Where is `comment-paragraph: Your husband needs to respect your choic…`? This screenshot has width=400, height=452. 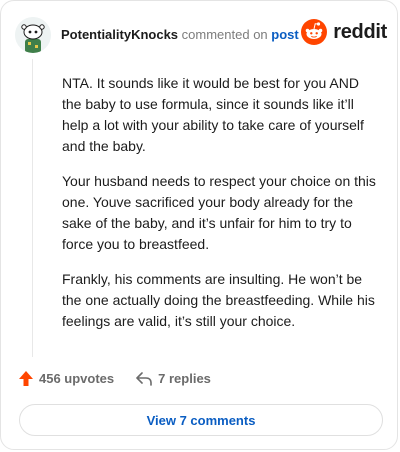
comment-paragraph: Your husband needs to respect your choic… is located at coordinates (219, 212).